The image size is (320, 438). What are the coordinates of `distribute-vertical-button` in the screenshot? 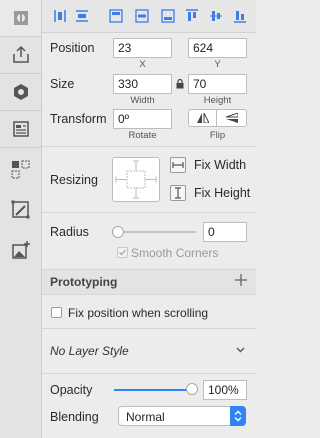 It's located at (82, 16).